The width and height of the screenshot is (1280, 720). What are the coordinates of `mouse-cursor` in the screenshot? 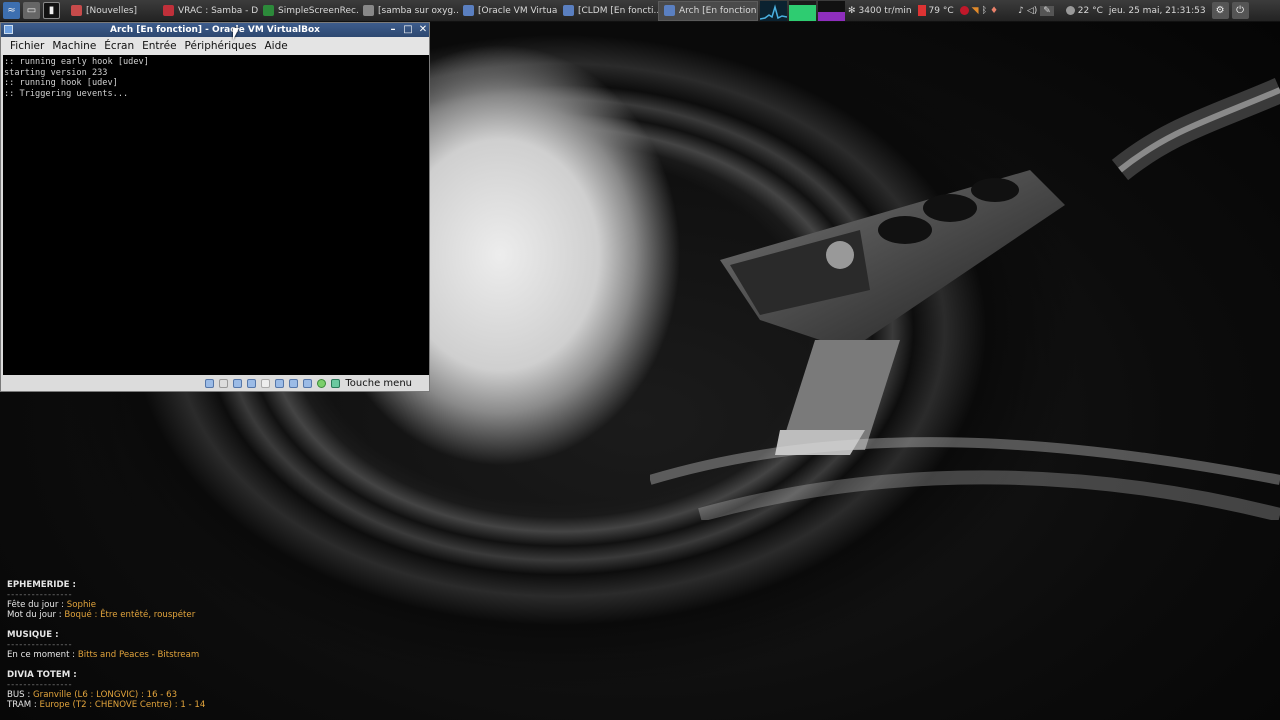 It's located at (236, 34).